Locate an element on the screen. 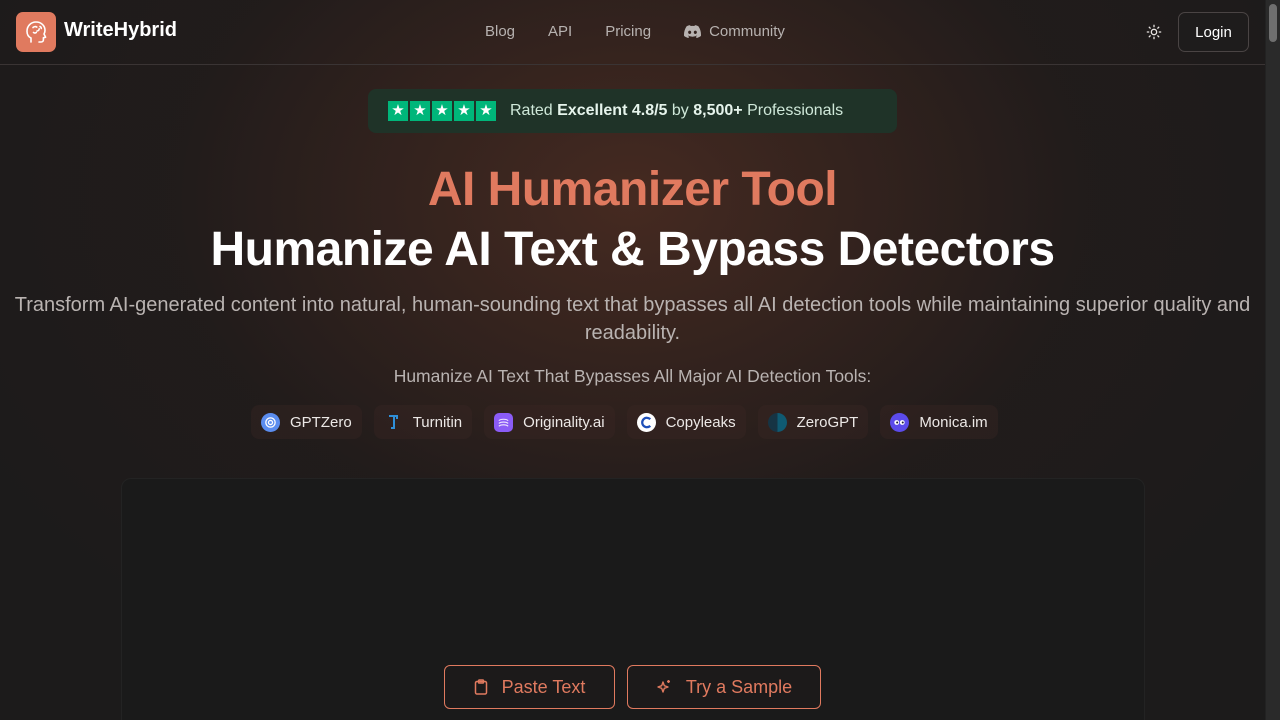  theme-toggle-button is located at coordinates (1154, 32).